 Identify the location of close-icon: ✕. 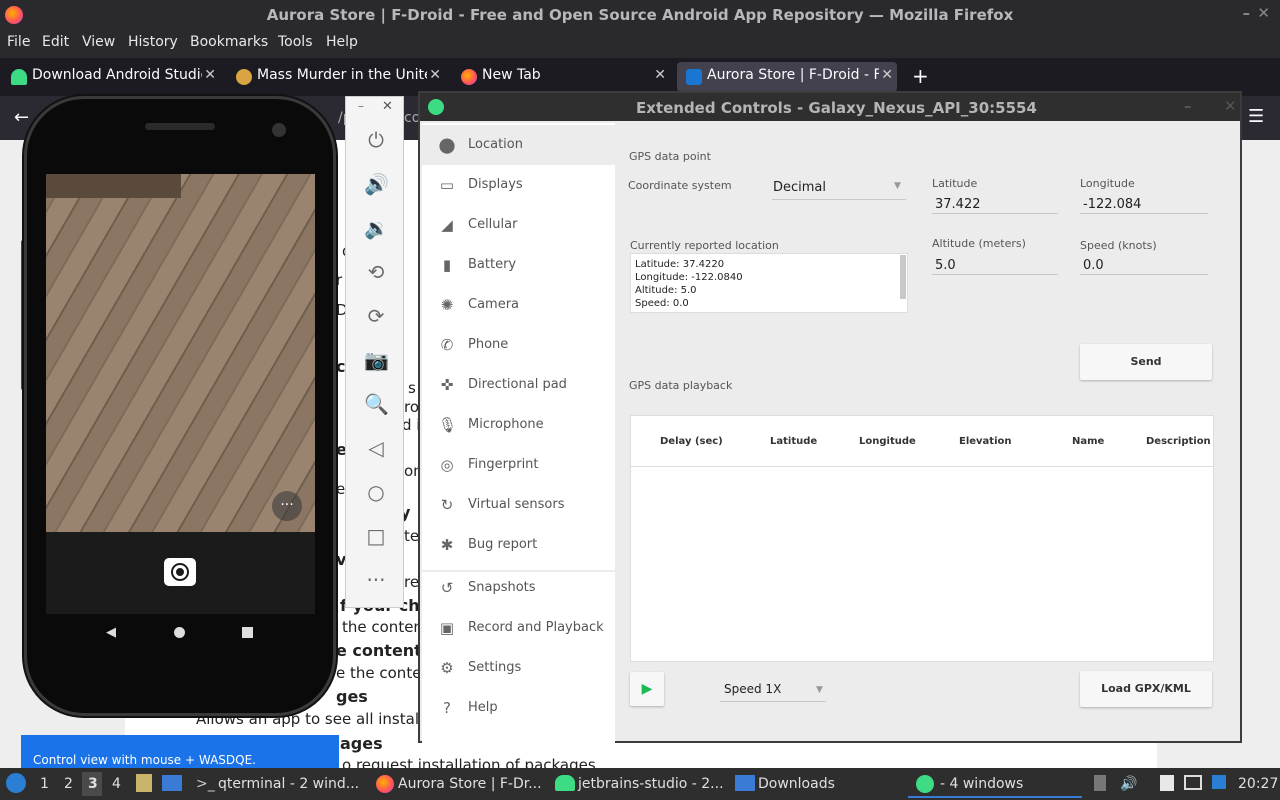
(1263, 13).